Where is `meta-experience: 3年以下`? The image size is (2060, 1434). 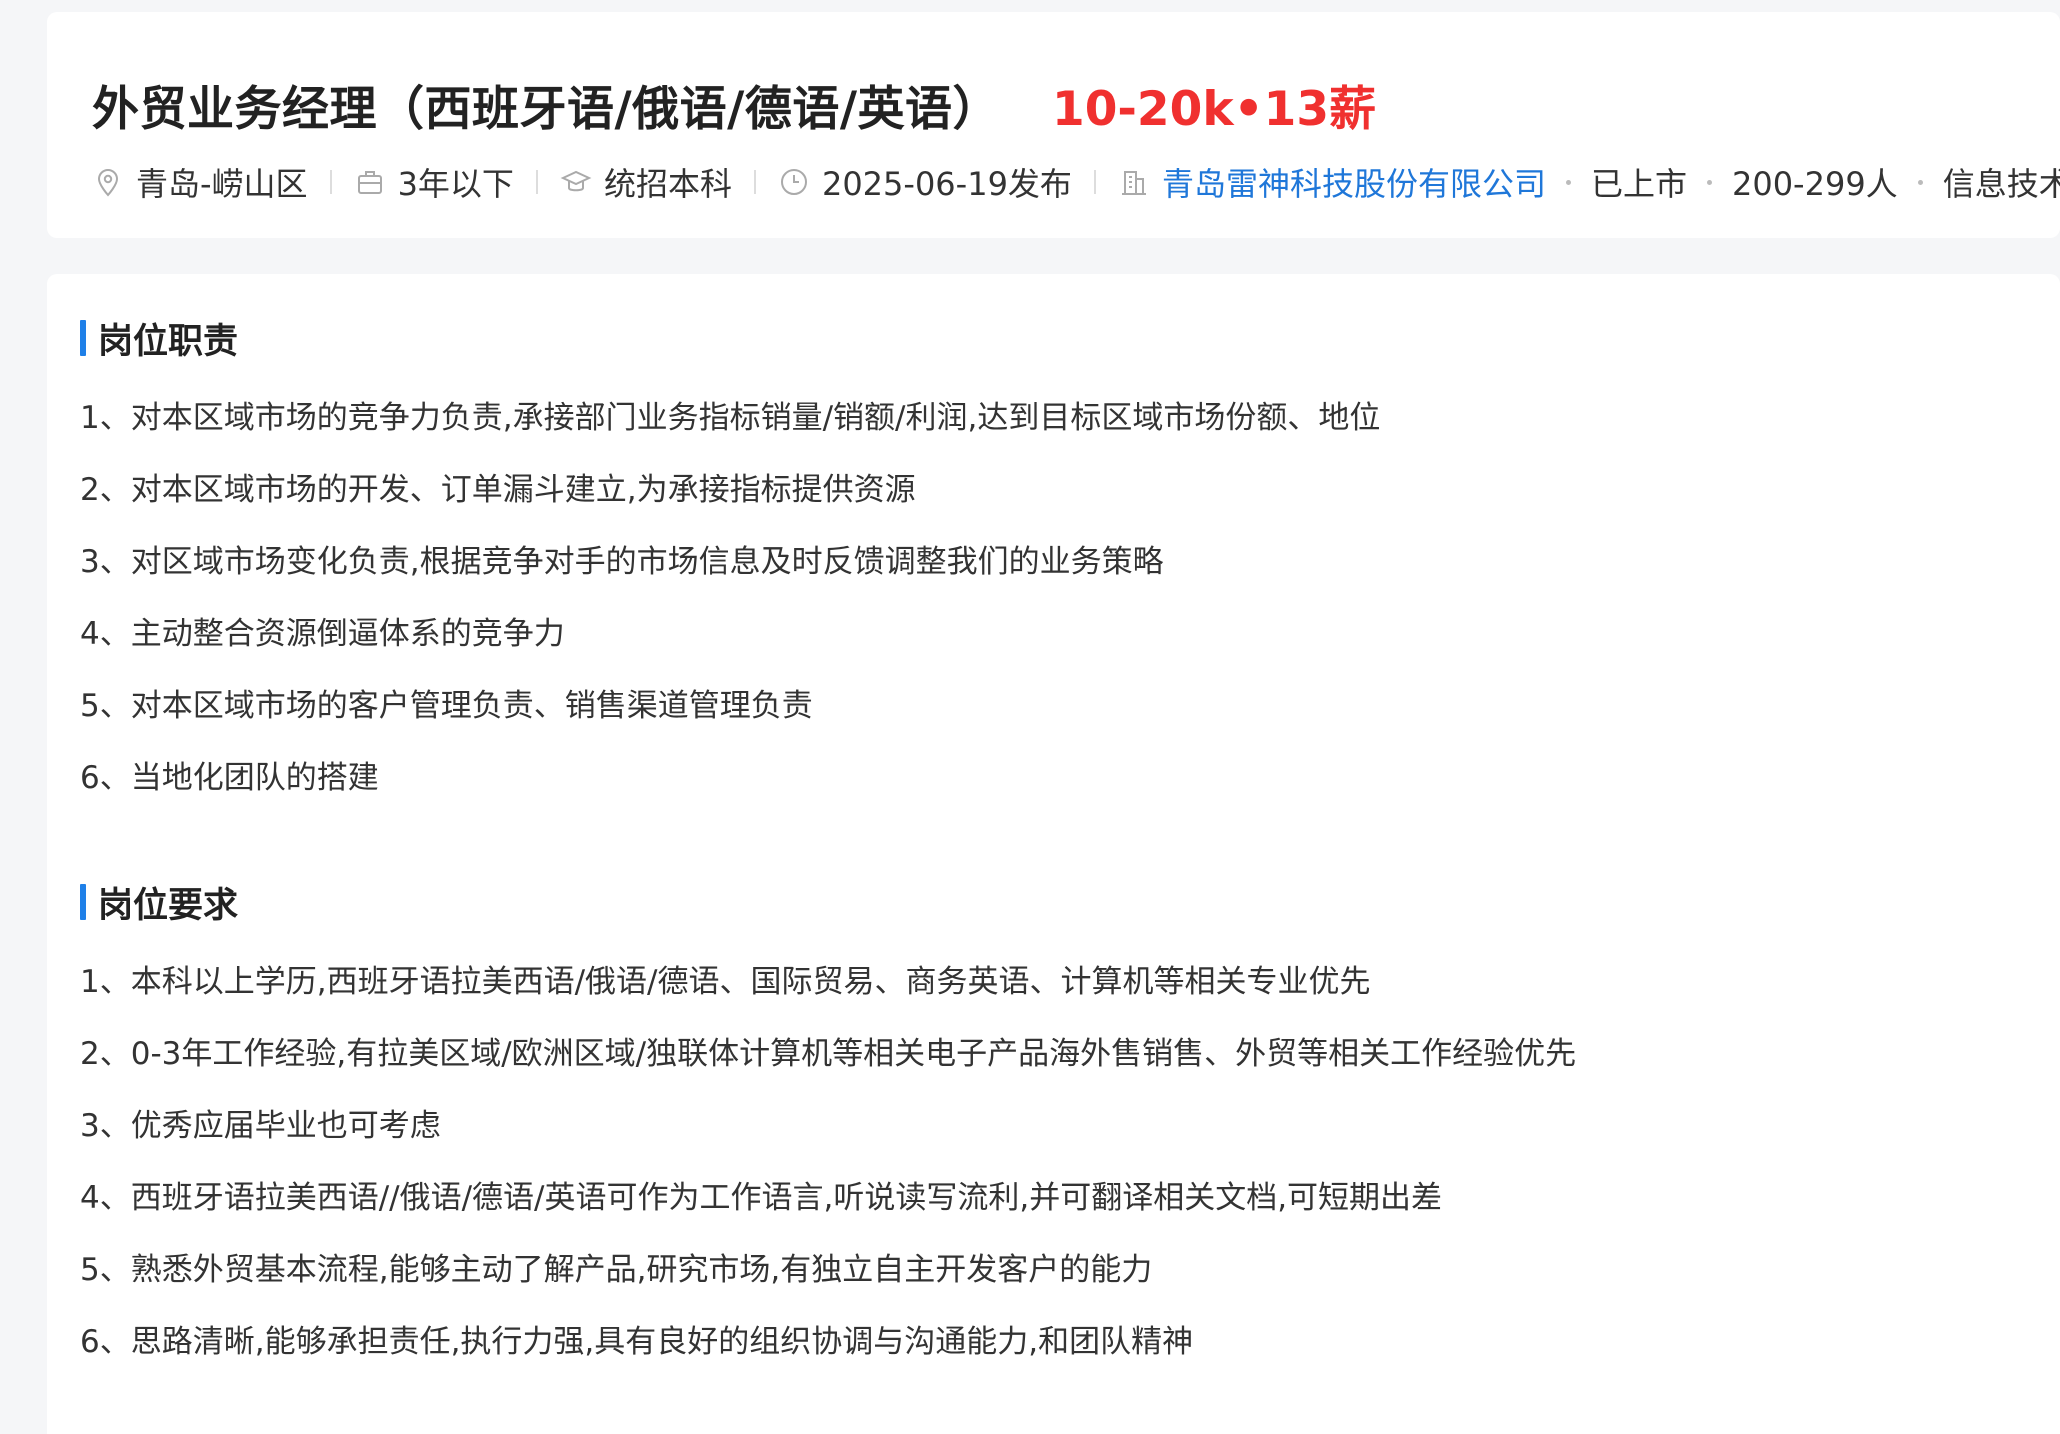 meta-experience: 3年以下 is located at coordinates (434, 182).